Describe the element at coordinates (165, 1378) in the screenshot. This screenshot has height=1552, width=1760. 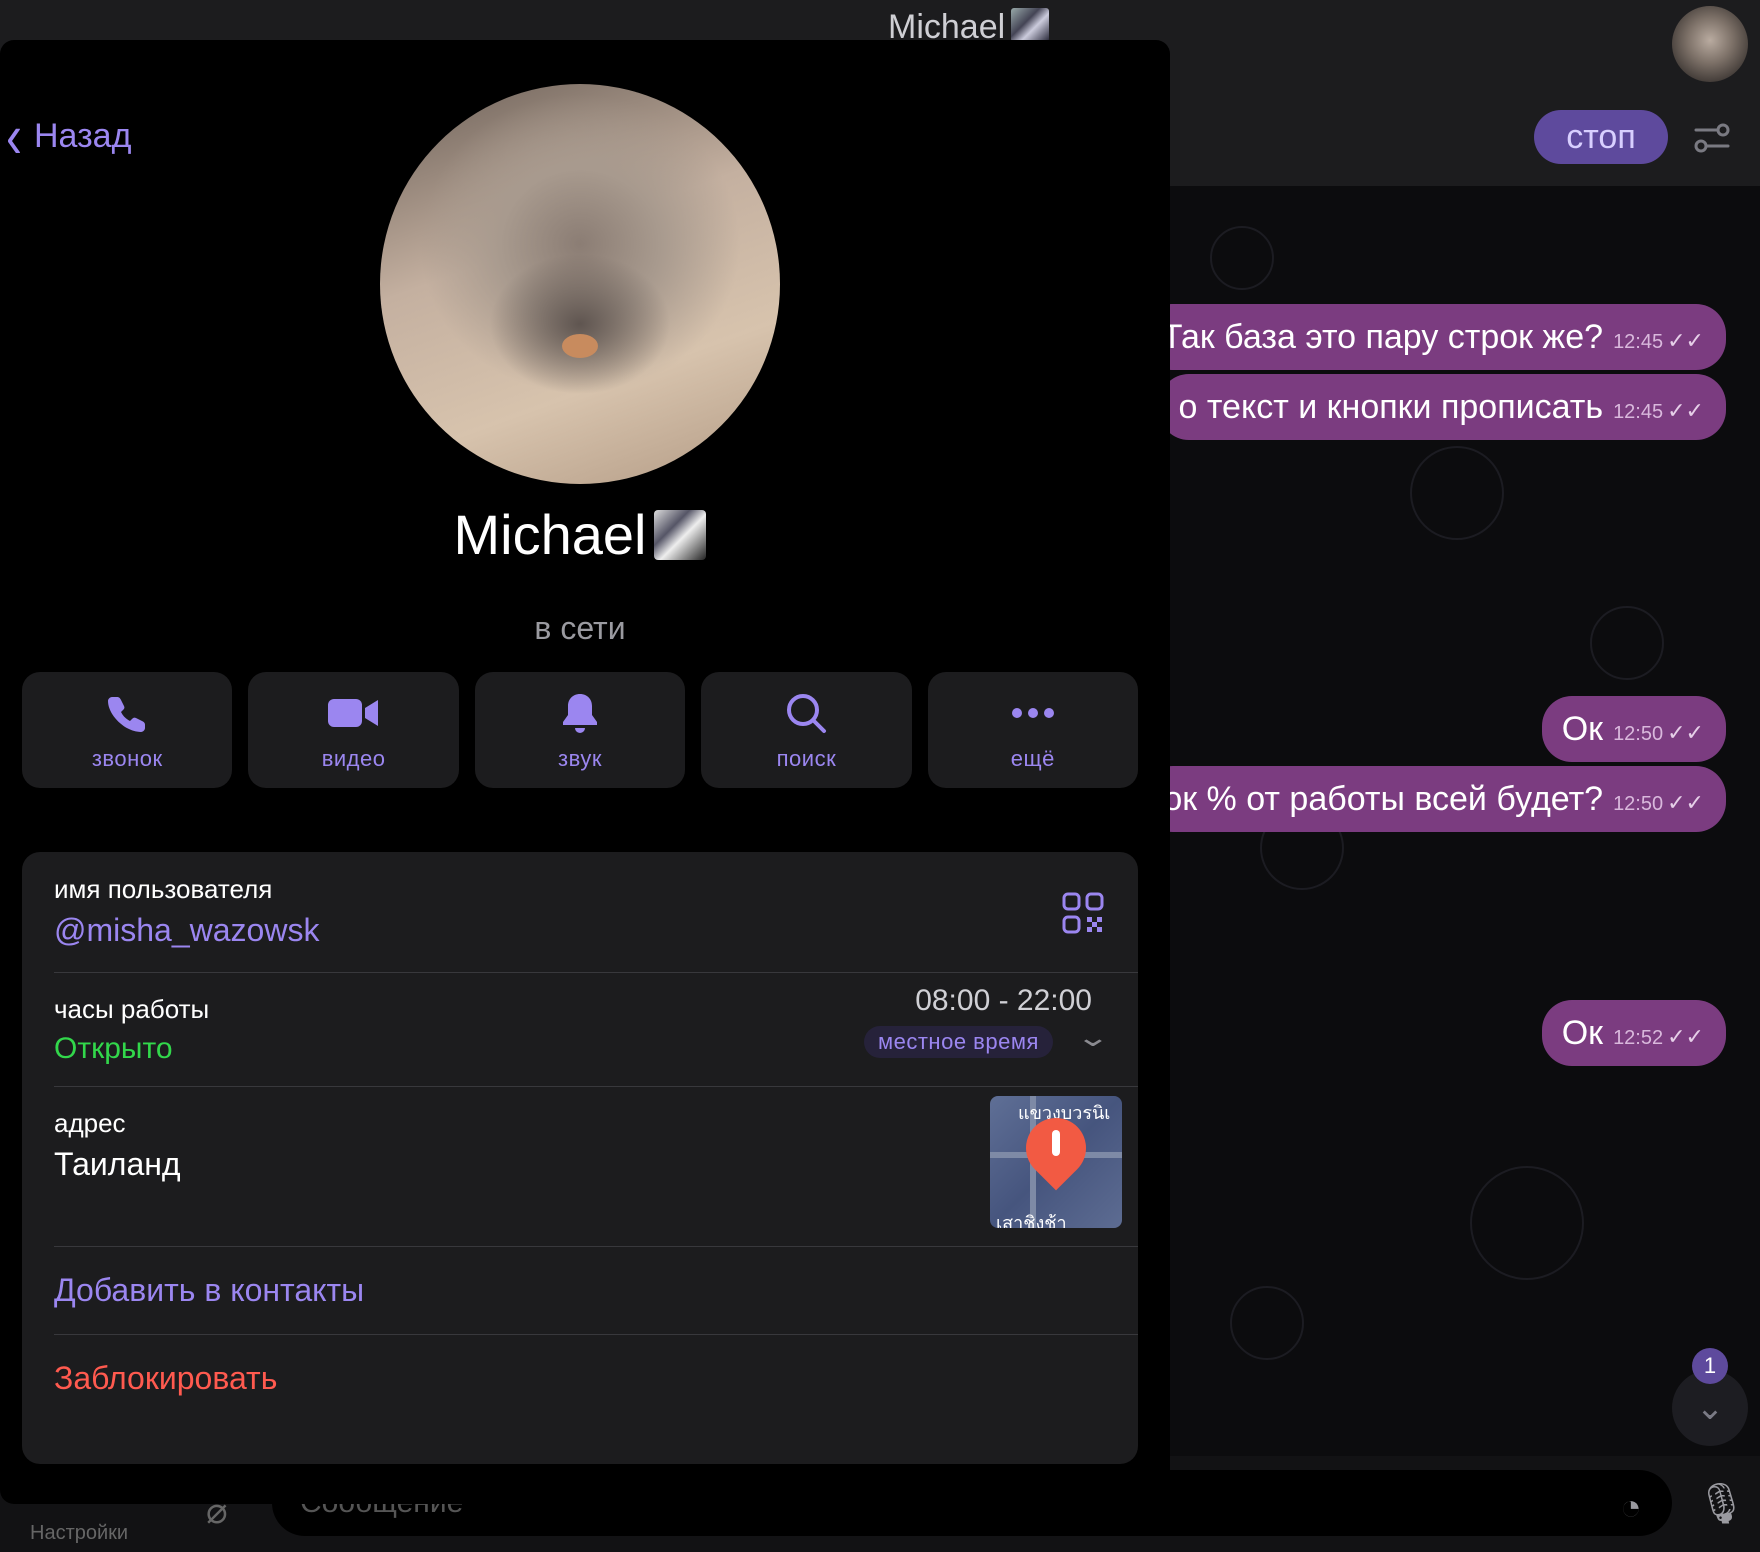
I see `block-button: Заблокировать` at that location.